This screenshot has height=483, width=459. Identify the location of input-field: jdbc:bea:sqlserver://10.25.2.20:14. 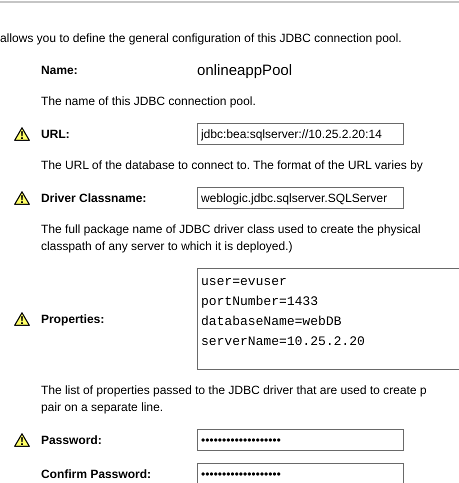
(300, 134).